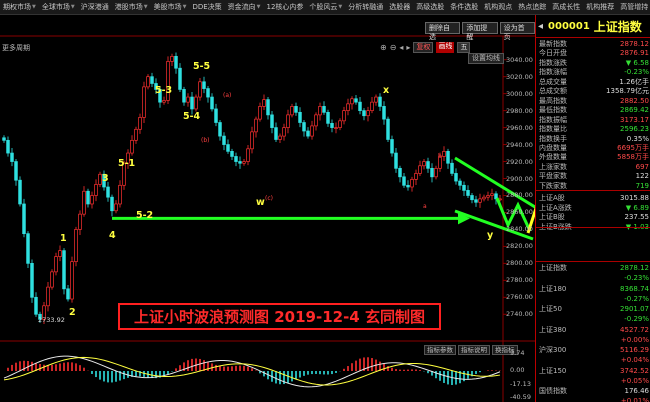 This screenshot has width=650, height=402. What do you see at coordinates (594, 319) in the screenshot?
I see `quote-row: -0.29%` at bounding box center [594, 319].